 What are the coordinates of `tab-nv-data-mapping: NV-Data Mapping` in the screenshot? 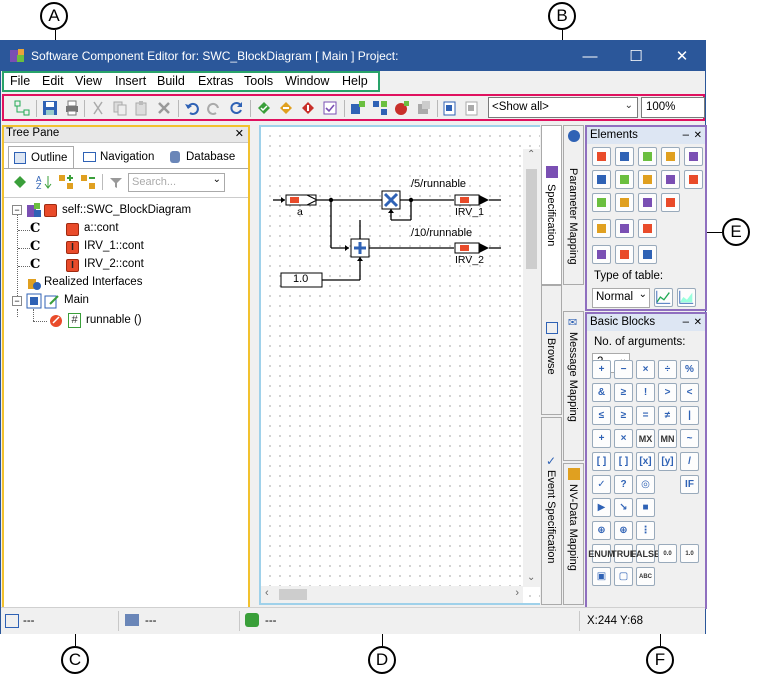 It's located at (573, 534).